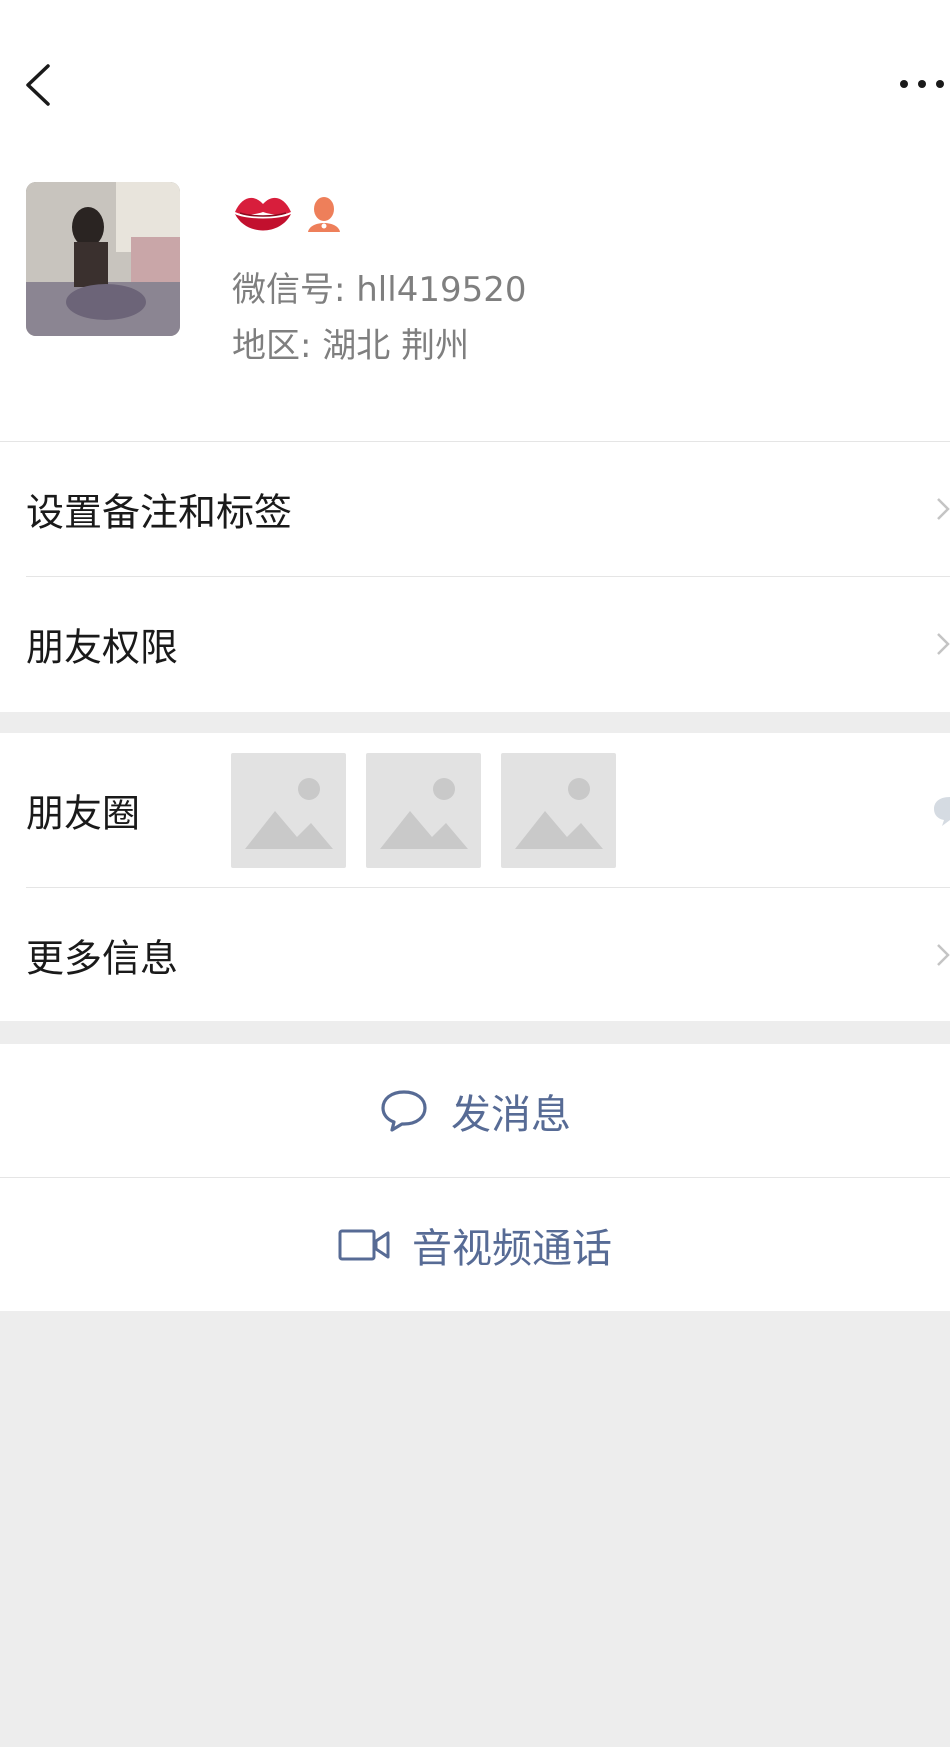  I want to click on profile-badges, so click(288, 214).